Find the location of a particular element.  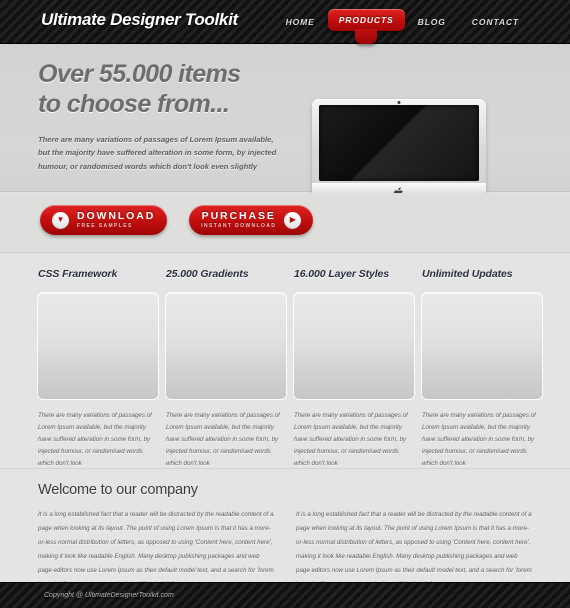

nav-item-products: PRODUCTS is located at coordinates (366, 20).